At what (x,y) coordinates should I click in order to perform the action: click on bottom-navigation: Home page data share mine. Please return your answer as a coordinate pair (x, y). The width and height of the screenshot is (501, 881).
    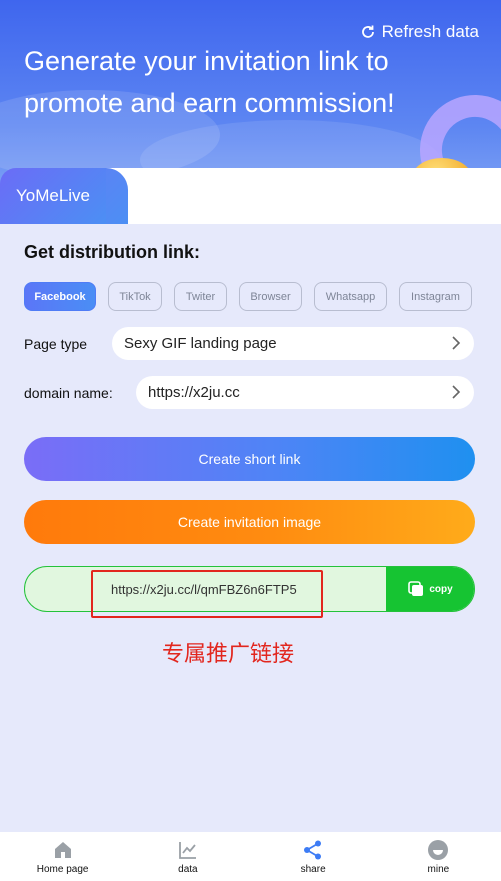
    Looking at the image, I should click on (250, 856).